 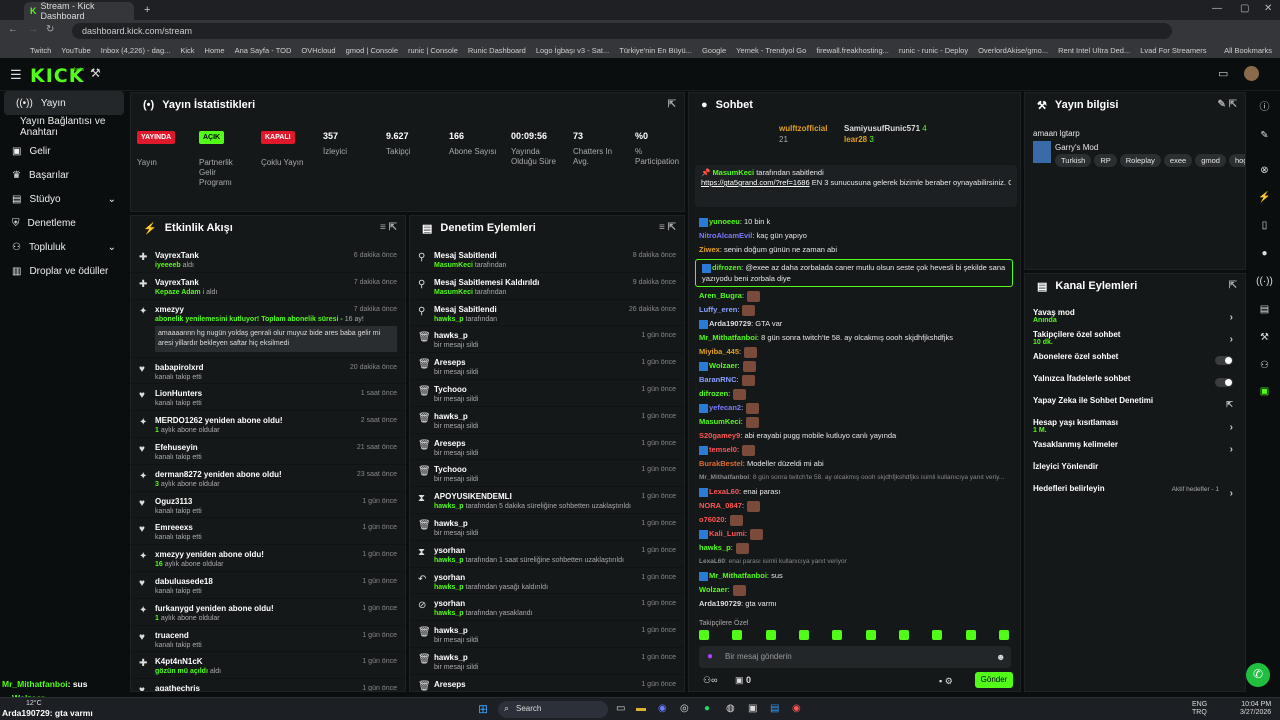 What do you see at coordinates (547, 474) in the screenshot?
I see `moderation-item: 🗑 Tychooo bir mesajı sildi 1 gün önce` at bounding box center [547, 474].